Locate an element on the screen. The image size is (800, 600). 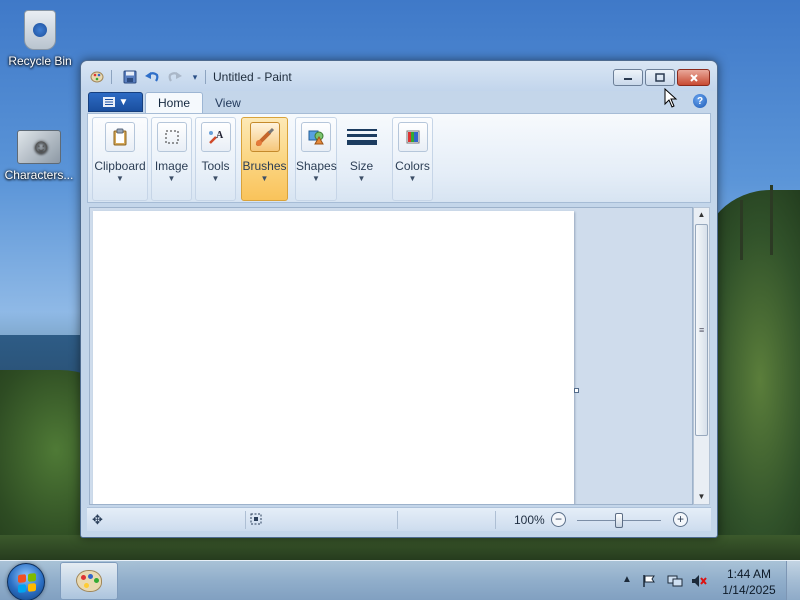
ribbon-group-label: Size is located at coordinates (361, 166).